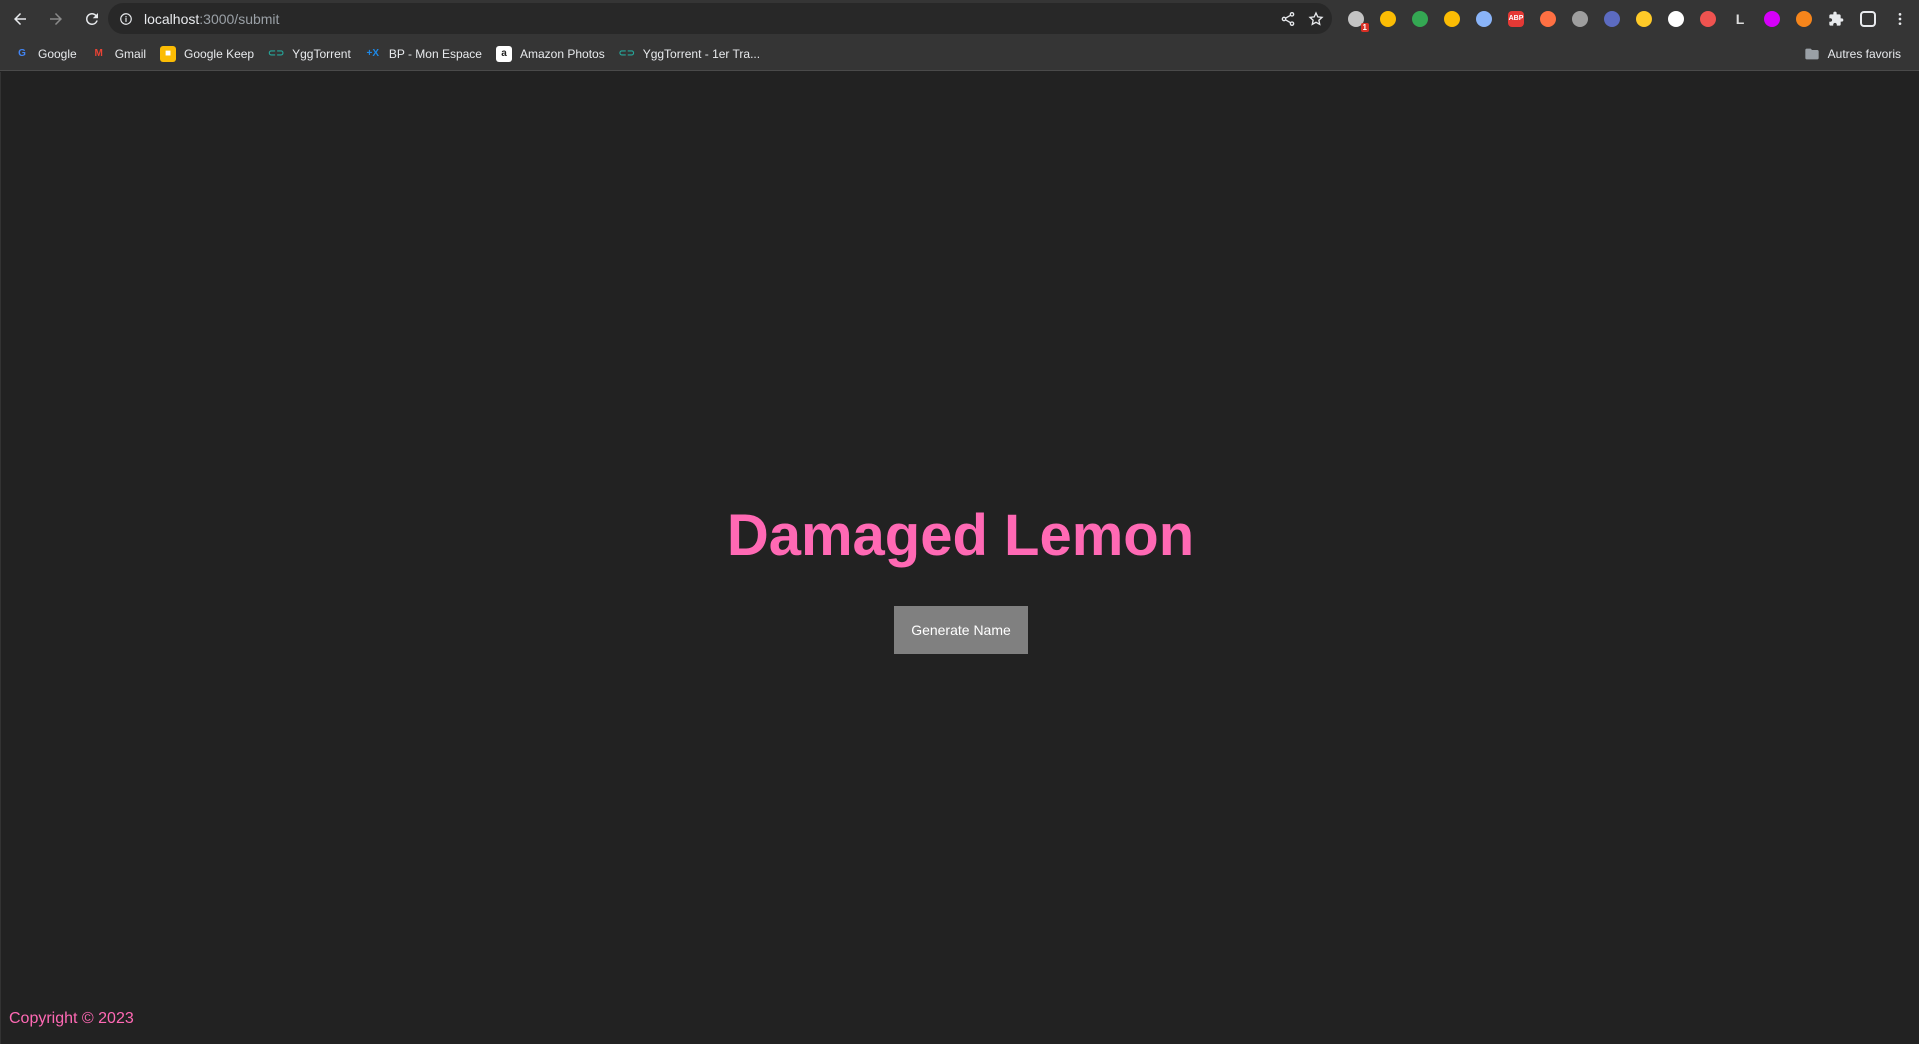  I want to click on url-text: localhost:3000/submit, so click(211, 19).